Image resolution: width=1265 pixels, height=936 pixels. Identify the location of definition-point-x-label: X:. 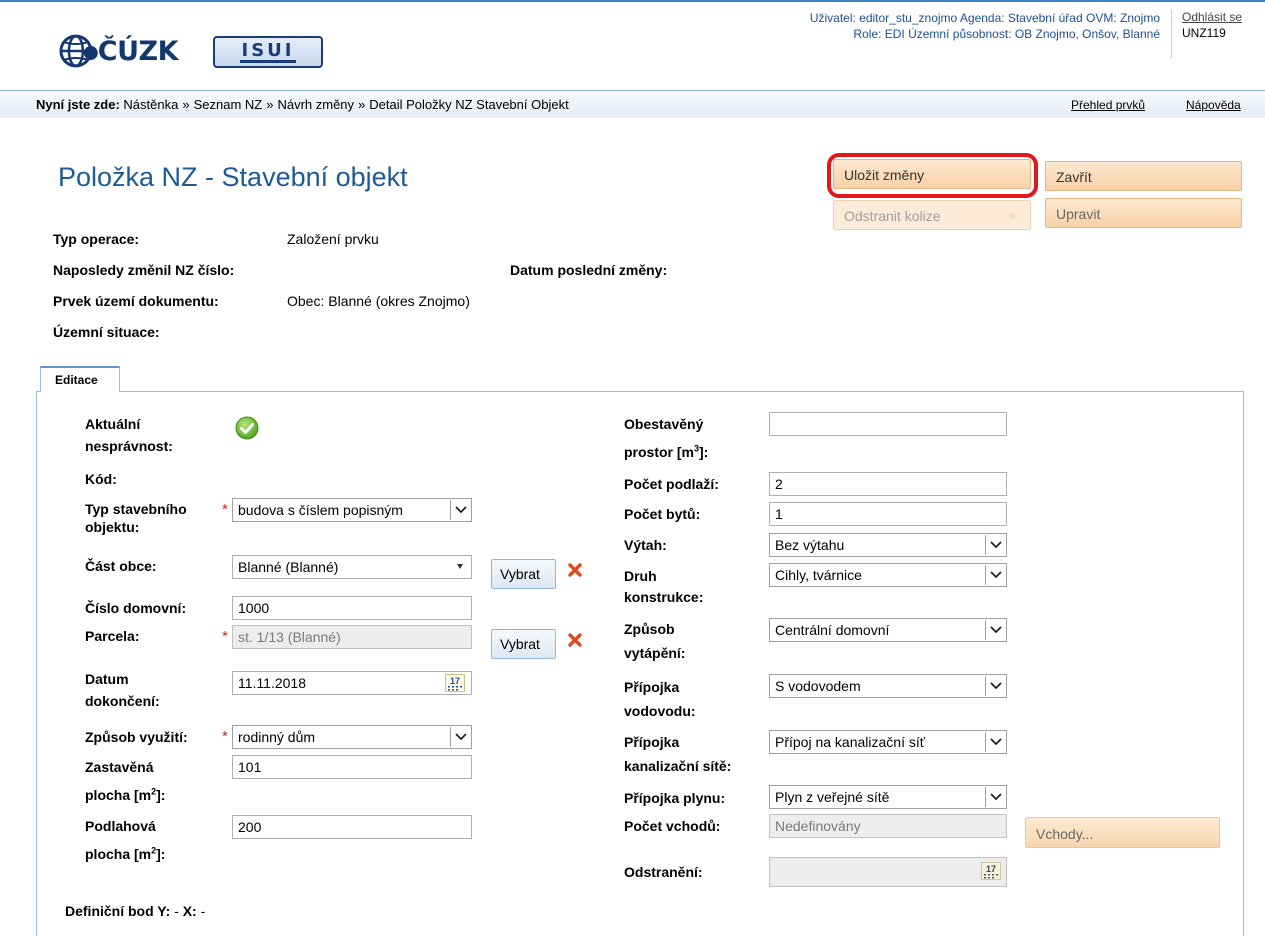
(189, 911).